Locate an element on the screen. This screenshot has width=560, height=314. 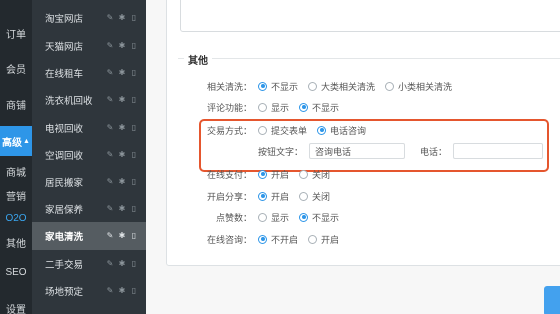
nav-seo: SEO is located at coordinates (16, 272).